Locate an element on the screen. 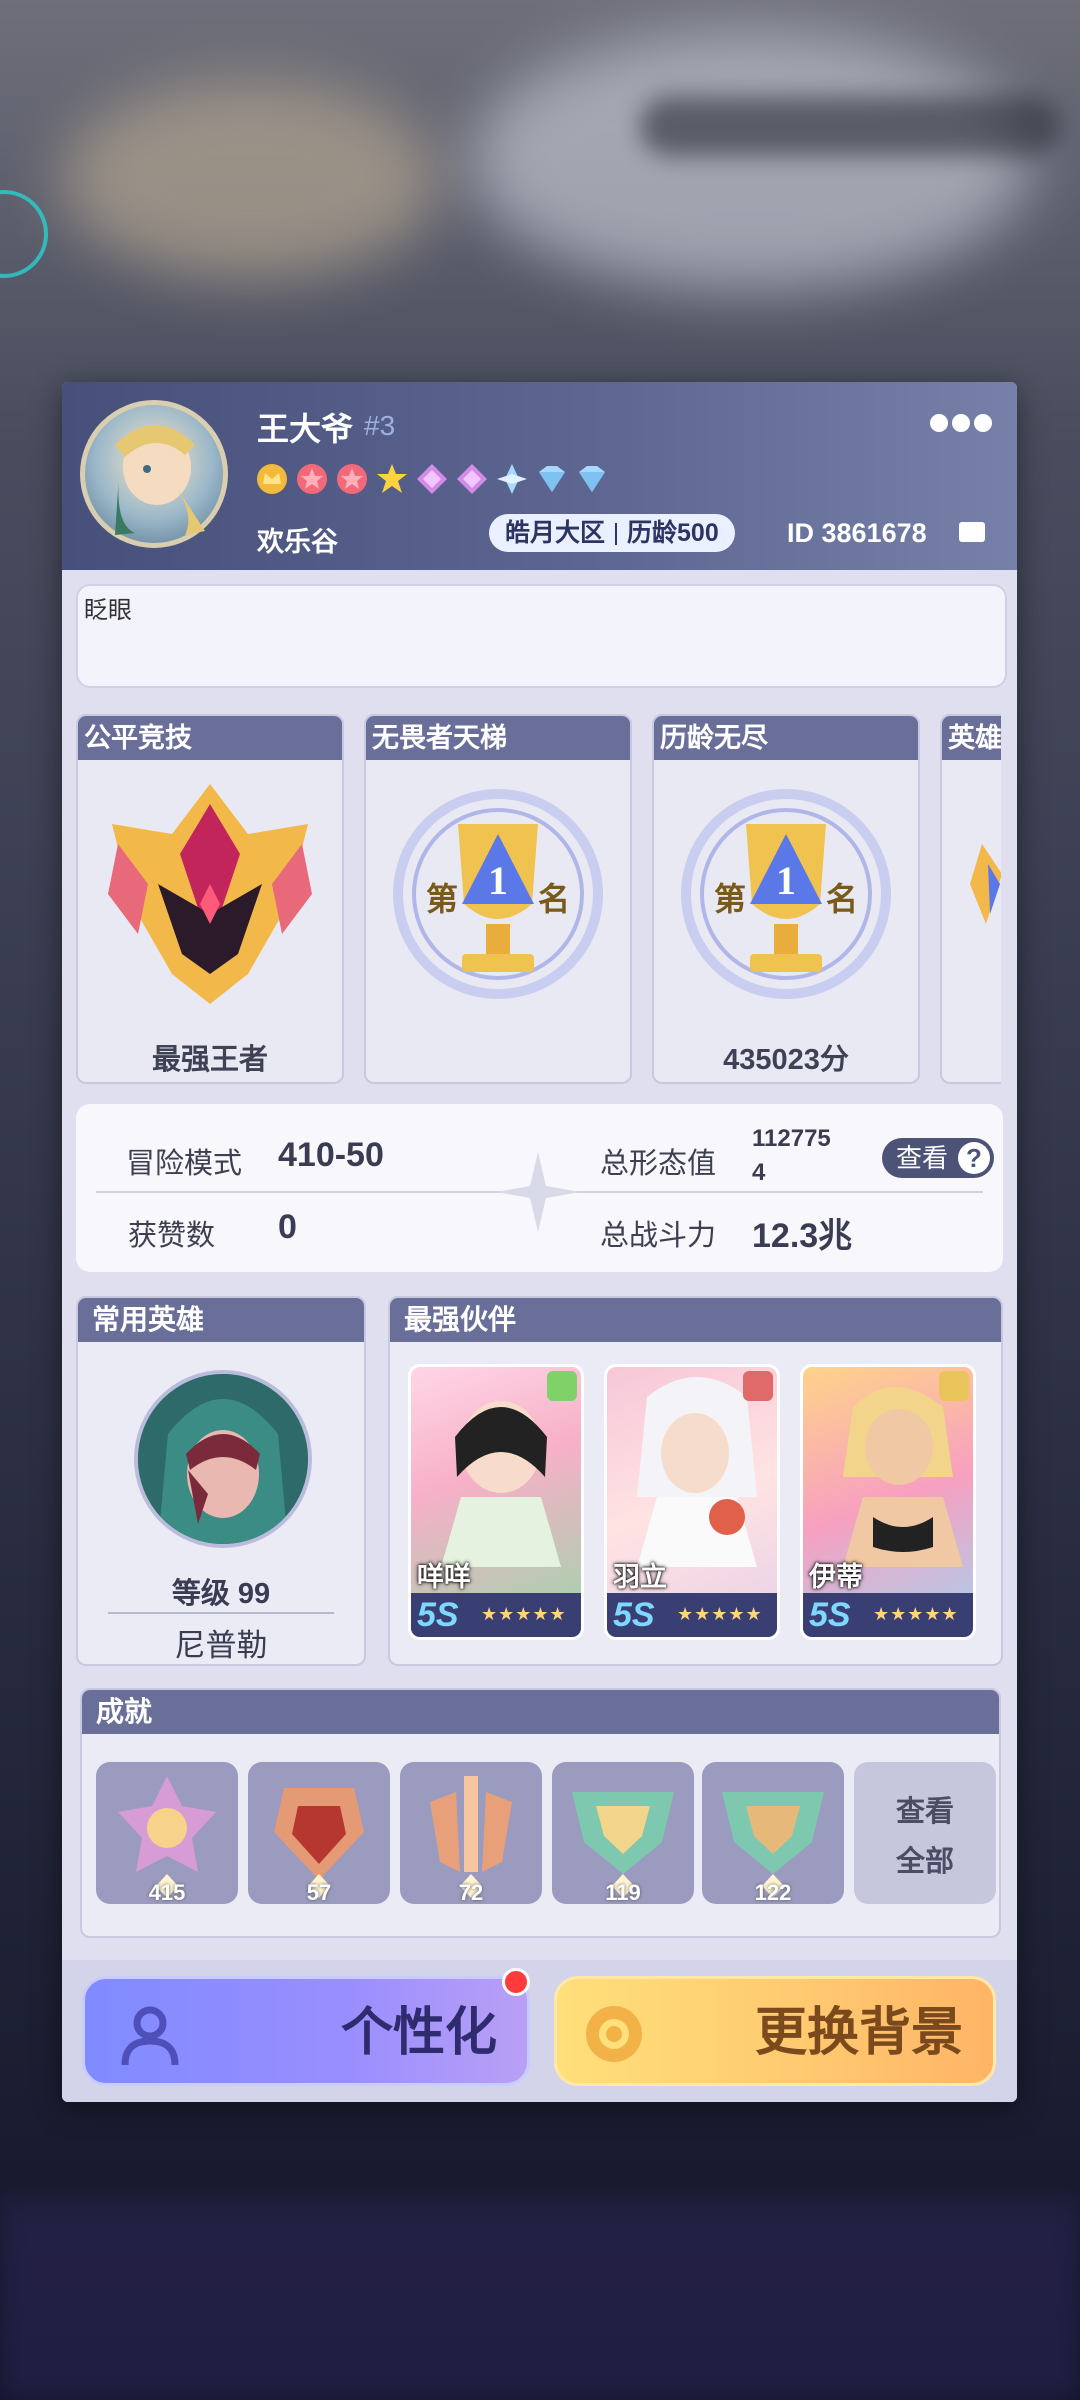 Image resolution: width=1080 pixels, height=2400 pixels. achievement-count: 415 is located at coordinates (167, 1892).